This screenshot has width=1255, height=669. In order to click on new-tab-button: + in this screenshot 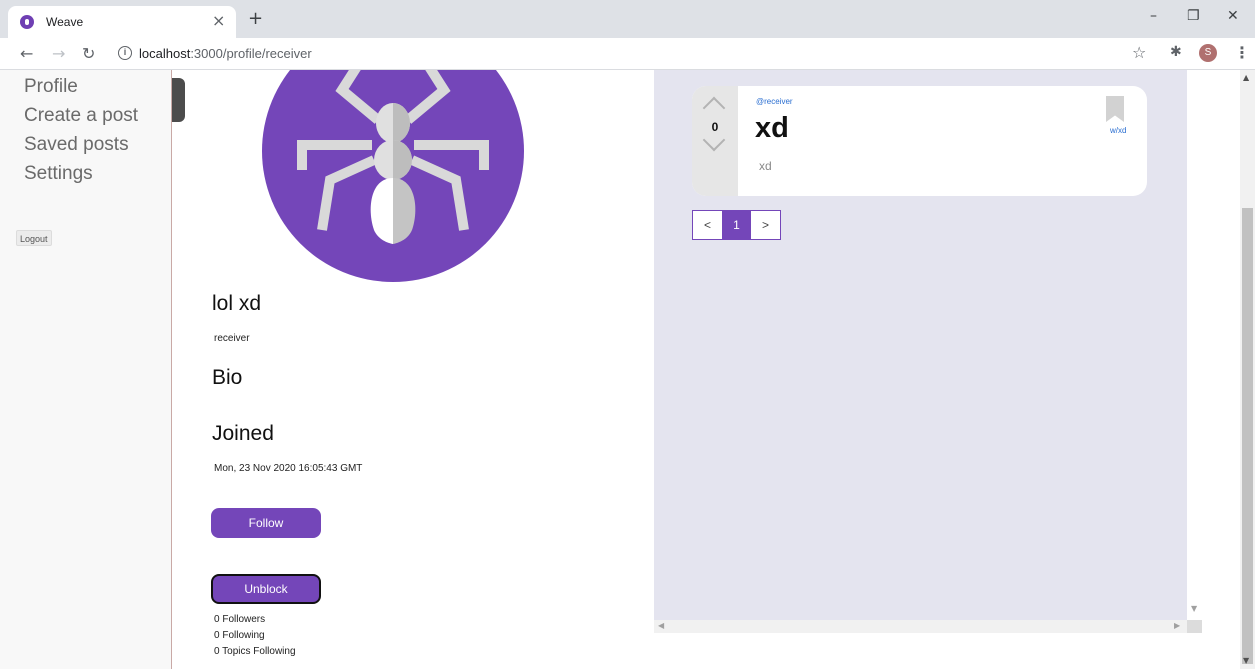, I will do `click(255, 18)`.